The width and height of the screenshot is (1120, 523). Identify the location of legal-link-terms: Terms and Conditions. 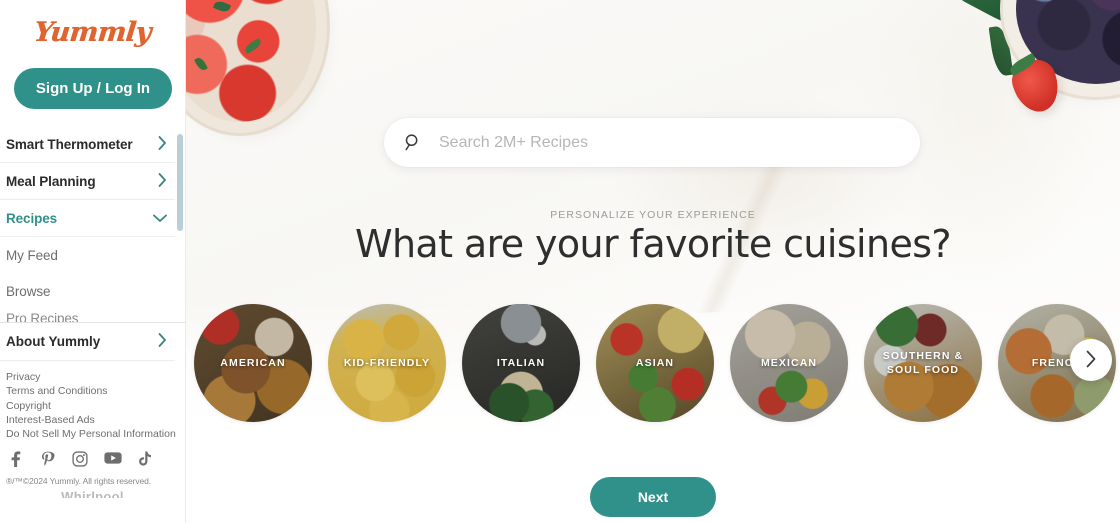
(95, 391).